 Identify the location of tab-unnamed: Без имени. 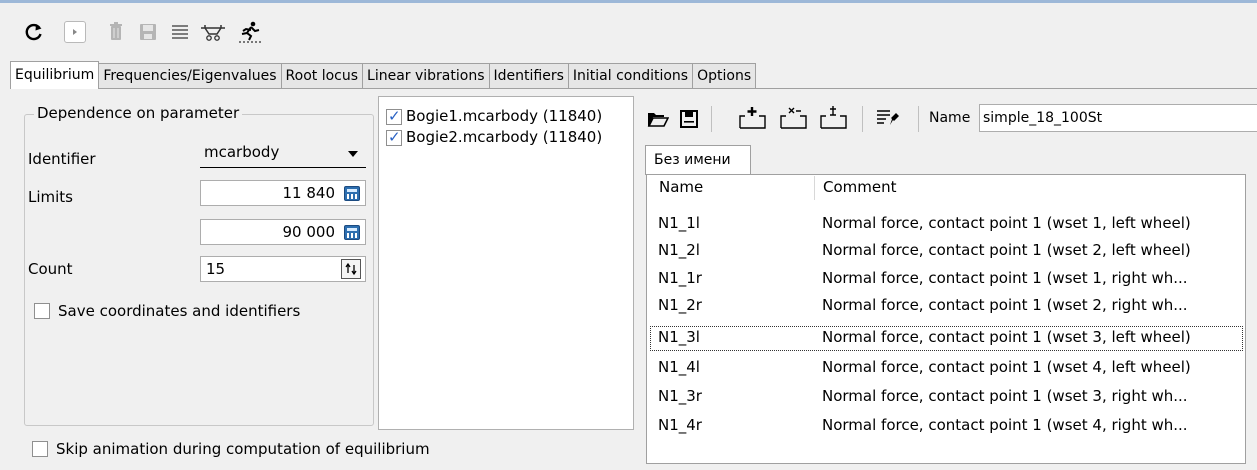
(698, 160).